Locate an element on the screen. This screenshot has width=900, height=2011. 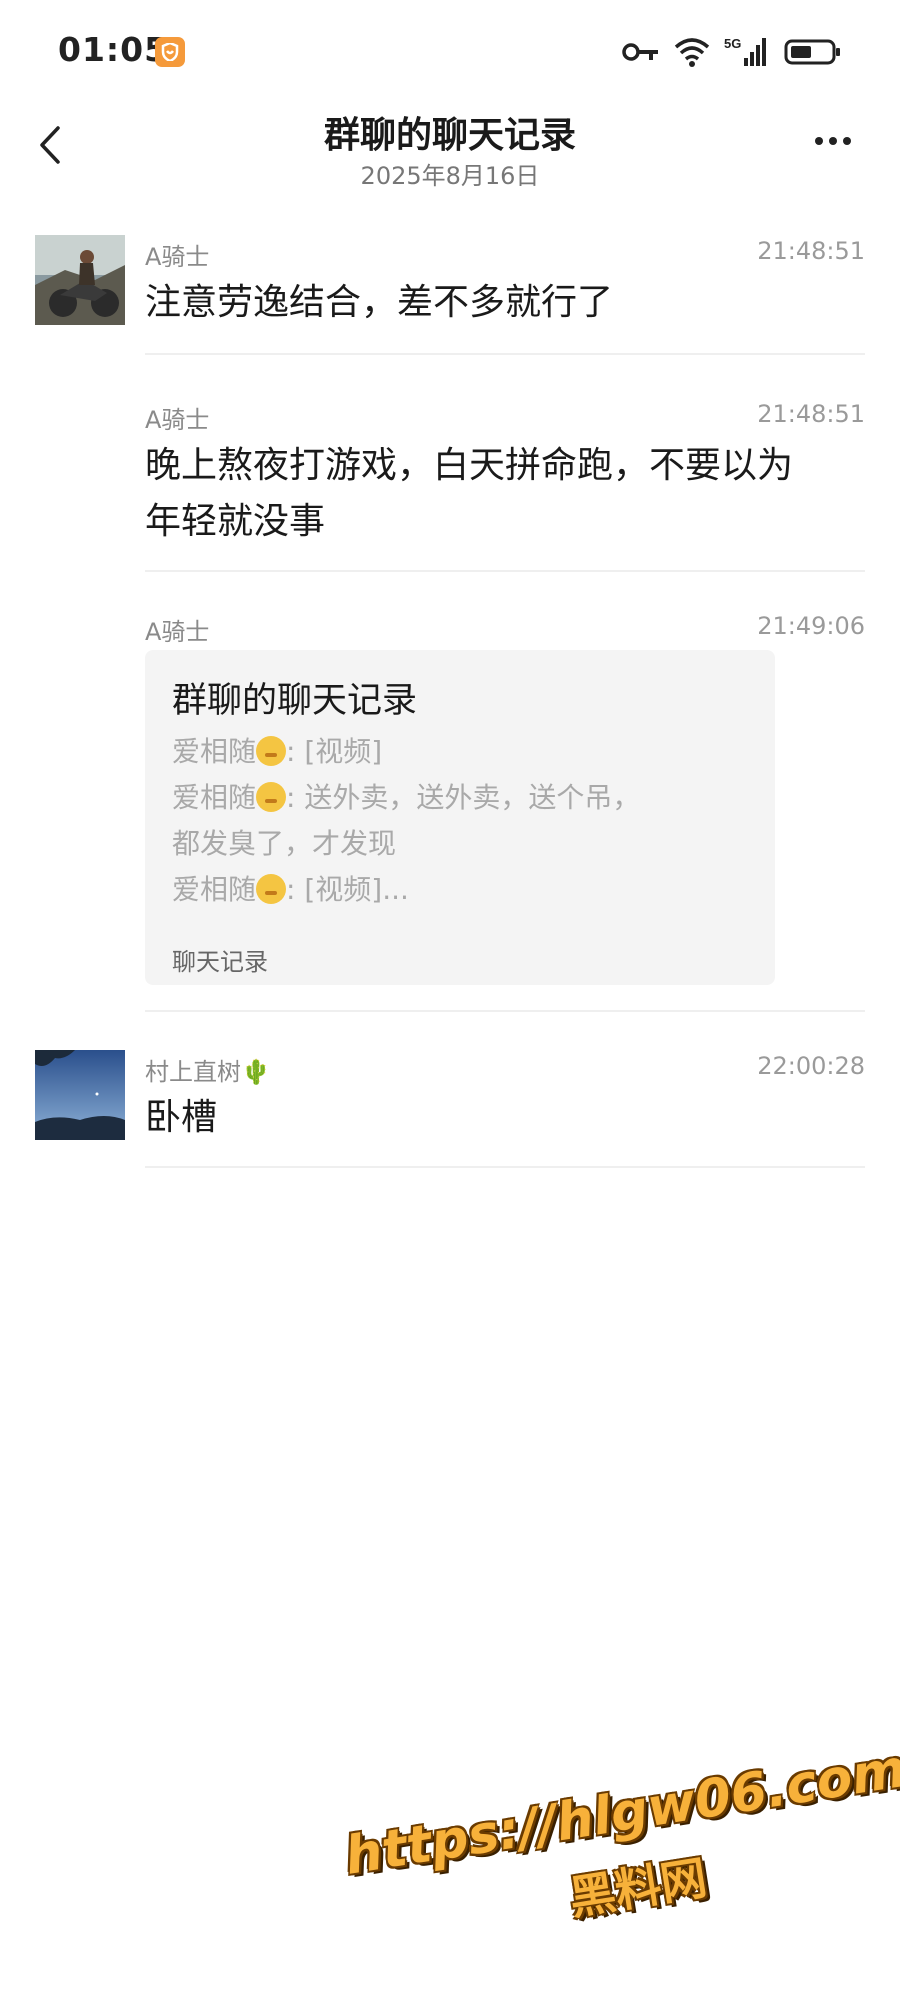
chat-record-line: 都发臭了，才发现 is located at coordinates (284, 842).